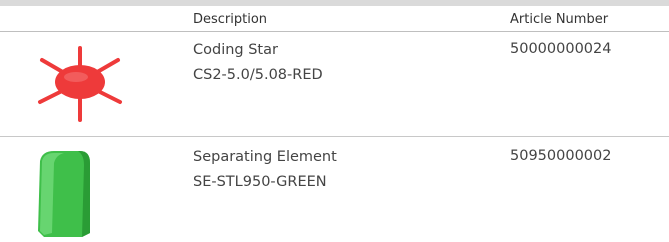 The height and width of the screenshot is (242, 669). Describe the element at coordinates (260, 182) in the screenshot. I see `product-code: SE-STL950-GREEN` at that location.